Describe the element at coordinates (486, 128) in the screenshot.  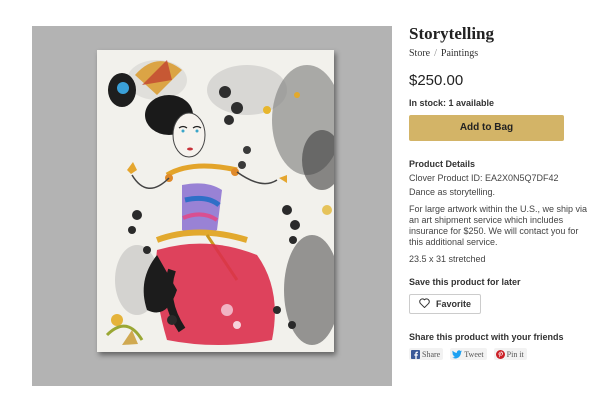
I see `add-to-bag-button: Add to Bag` at that location.